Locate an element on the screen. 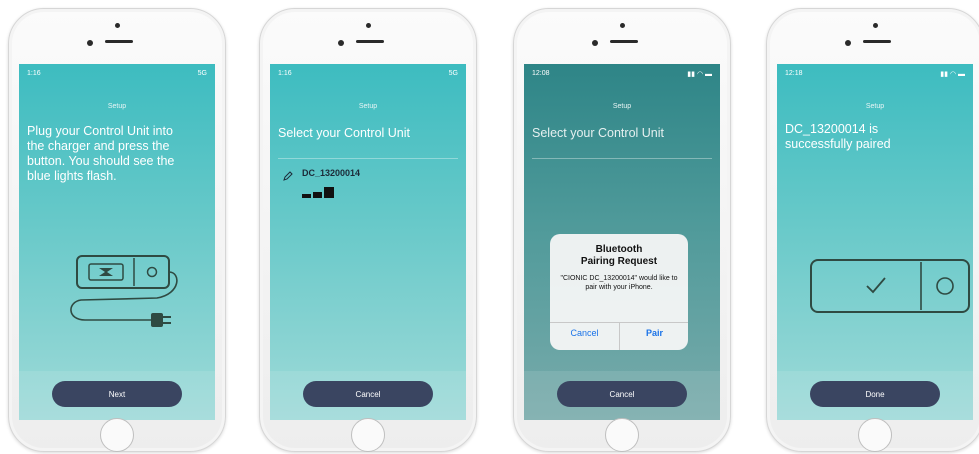 The width and height of the screenshot is (979, 454). alert-title-line1: Bluetooth is located at coordinates (619, 249).